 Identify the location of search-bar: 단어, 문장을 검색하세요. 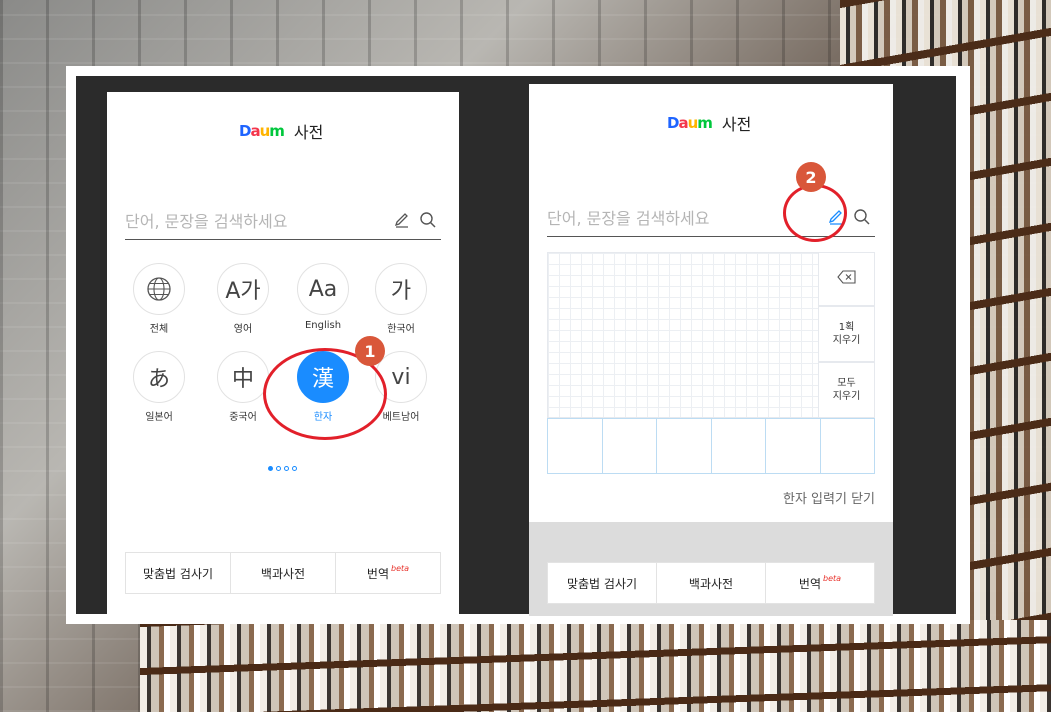
(283, 220).